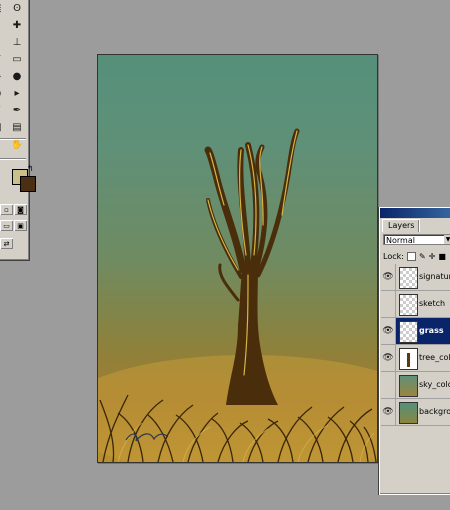 The width and height of the screenshot is (450, 510). I want to click on pen-icon: ✒, so click(17, 110).